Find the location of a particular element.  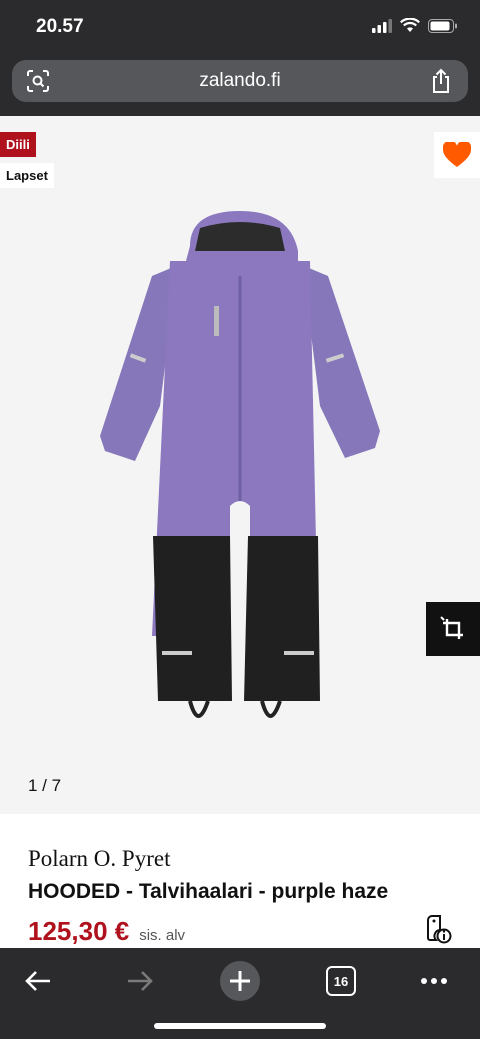

wishlist-button is located at coordinates (457, 155).